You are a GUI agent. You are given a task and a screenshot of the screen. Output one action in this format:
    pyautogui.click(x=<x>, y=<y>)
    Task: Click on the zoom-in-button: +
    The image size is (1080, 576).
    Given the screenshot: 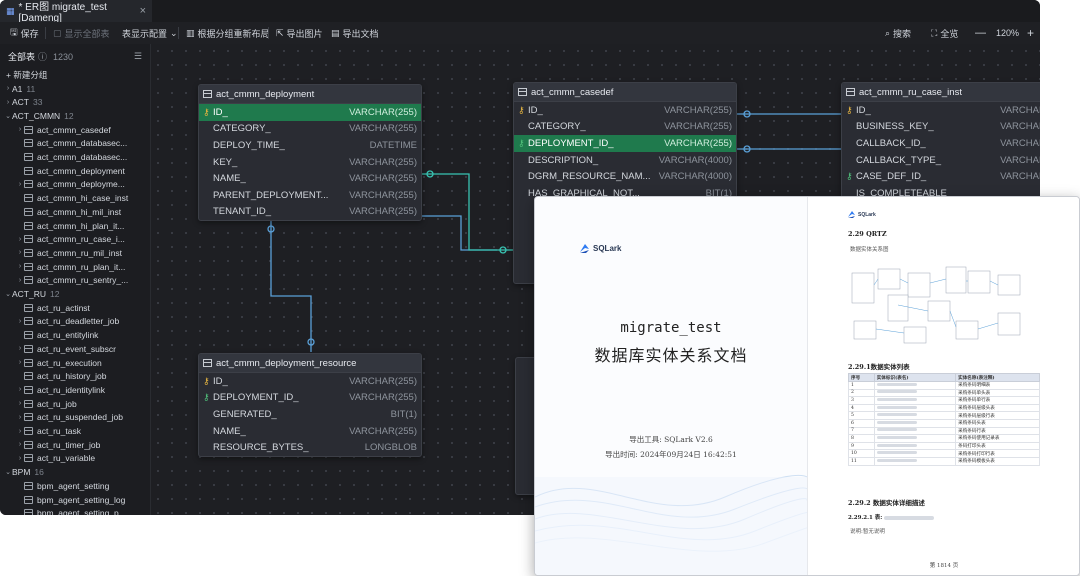 What is the action you would take?
    pyautogui.click(x=1030, y=33)
    